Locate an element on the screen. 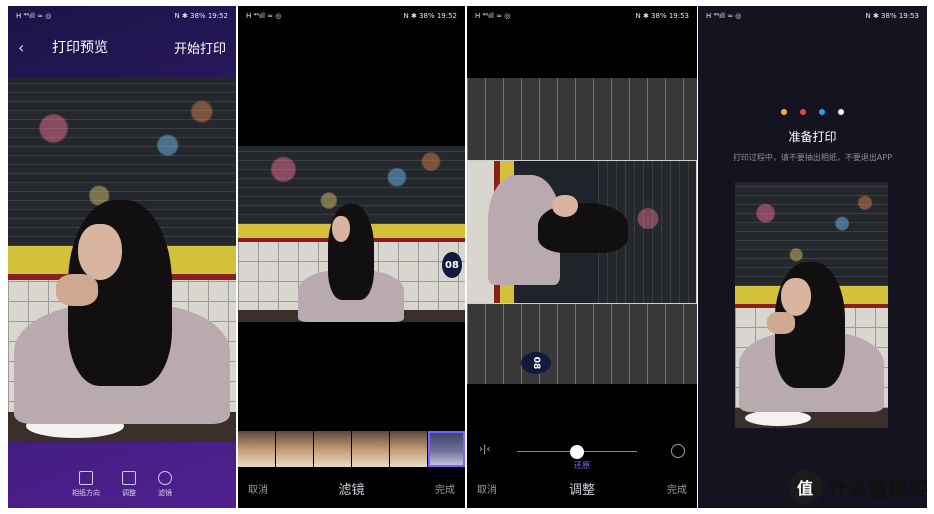 This screenshot has width=934, height=514. footer-bar: 取消 滤镜 完成 is located at coordinates (351, 488).